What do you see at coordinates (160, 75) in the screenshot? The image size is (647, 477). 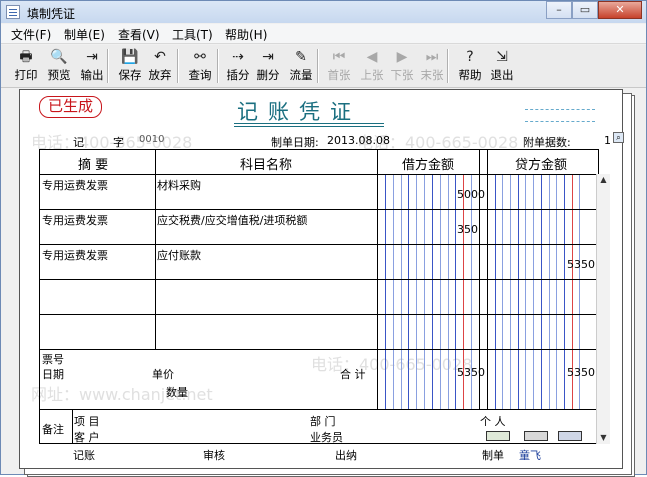 I see `toolbar-button-label: 放弃` at bounding box center [160, 75].